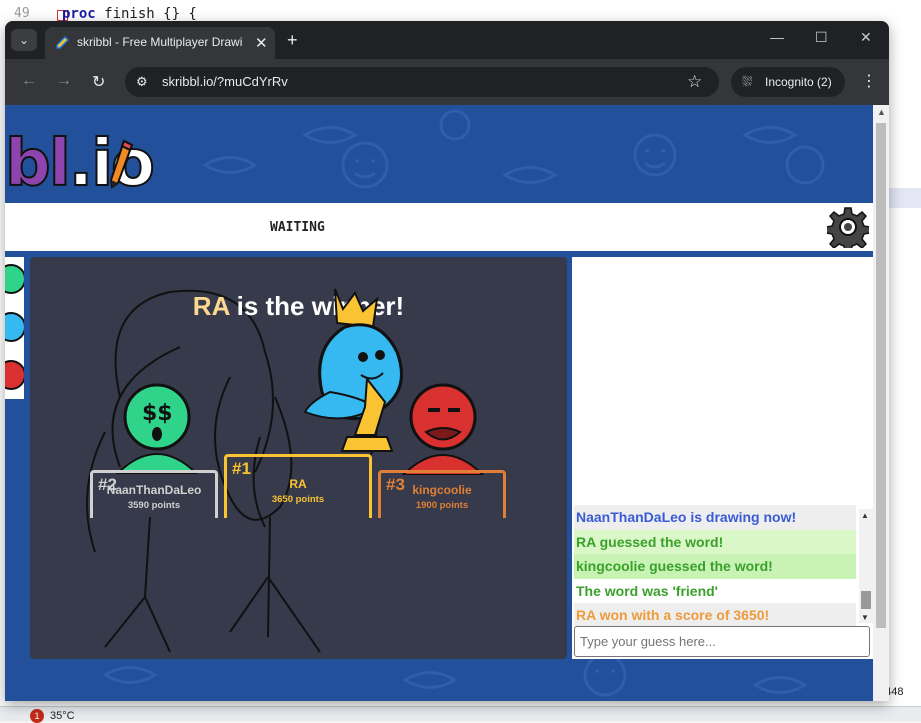 Image resolution: width=921 pixels, height=723 pixels. Describe the element at coordinates (439, 227) in the screenshot. I see `game-top-bar: WAITING` at that location.